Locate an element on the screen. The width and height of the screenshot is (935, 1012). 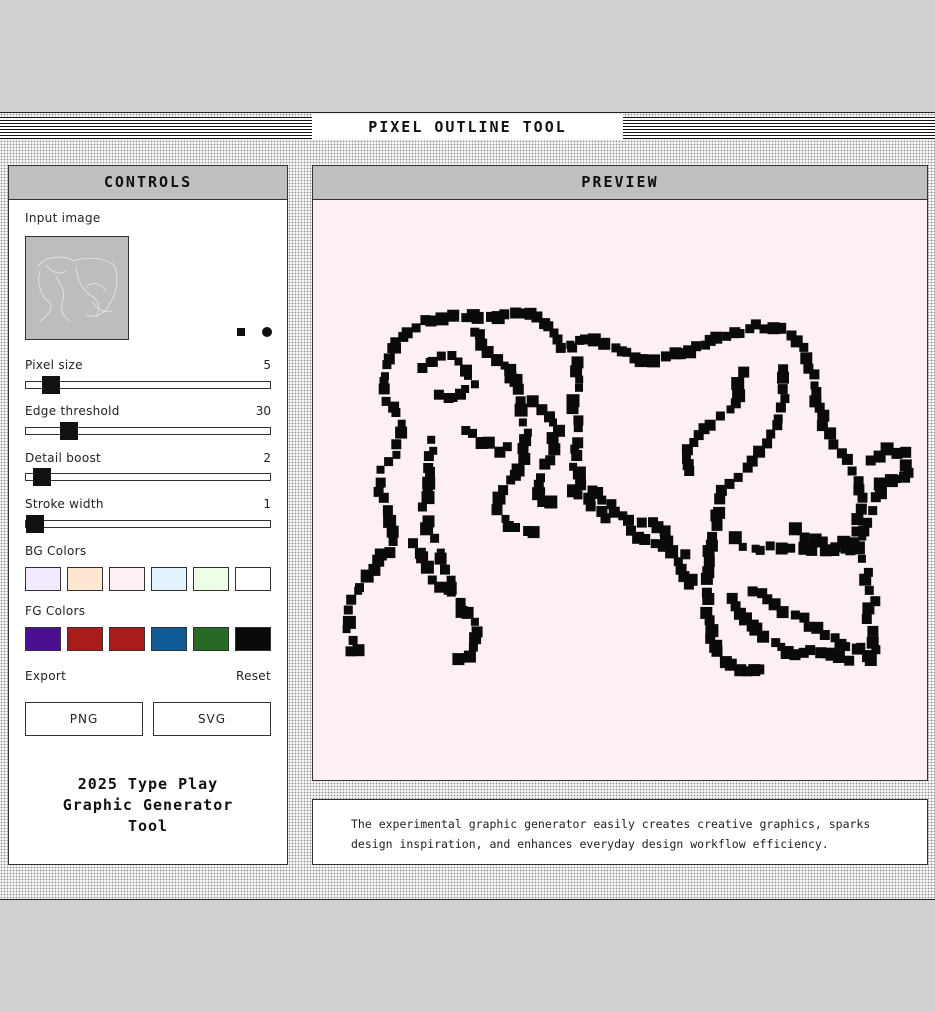
square-shape-toggle-icon is located at coordinates (241, 332).